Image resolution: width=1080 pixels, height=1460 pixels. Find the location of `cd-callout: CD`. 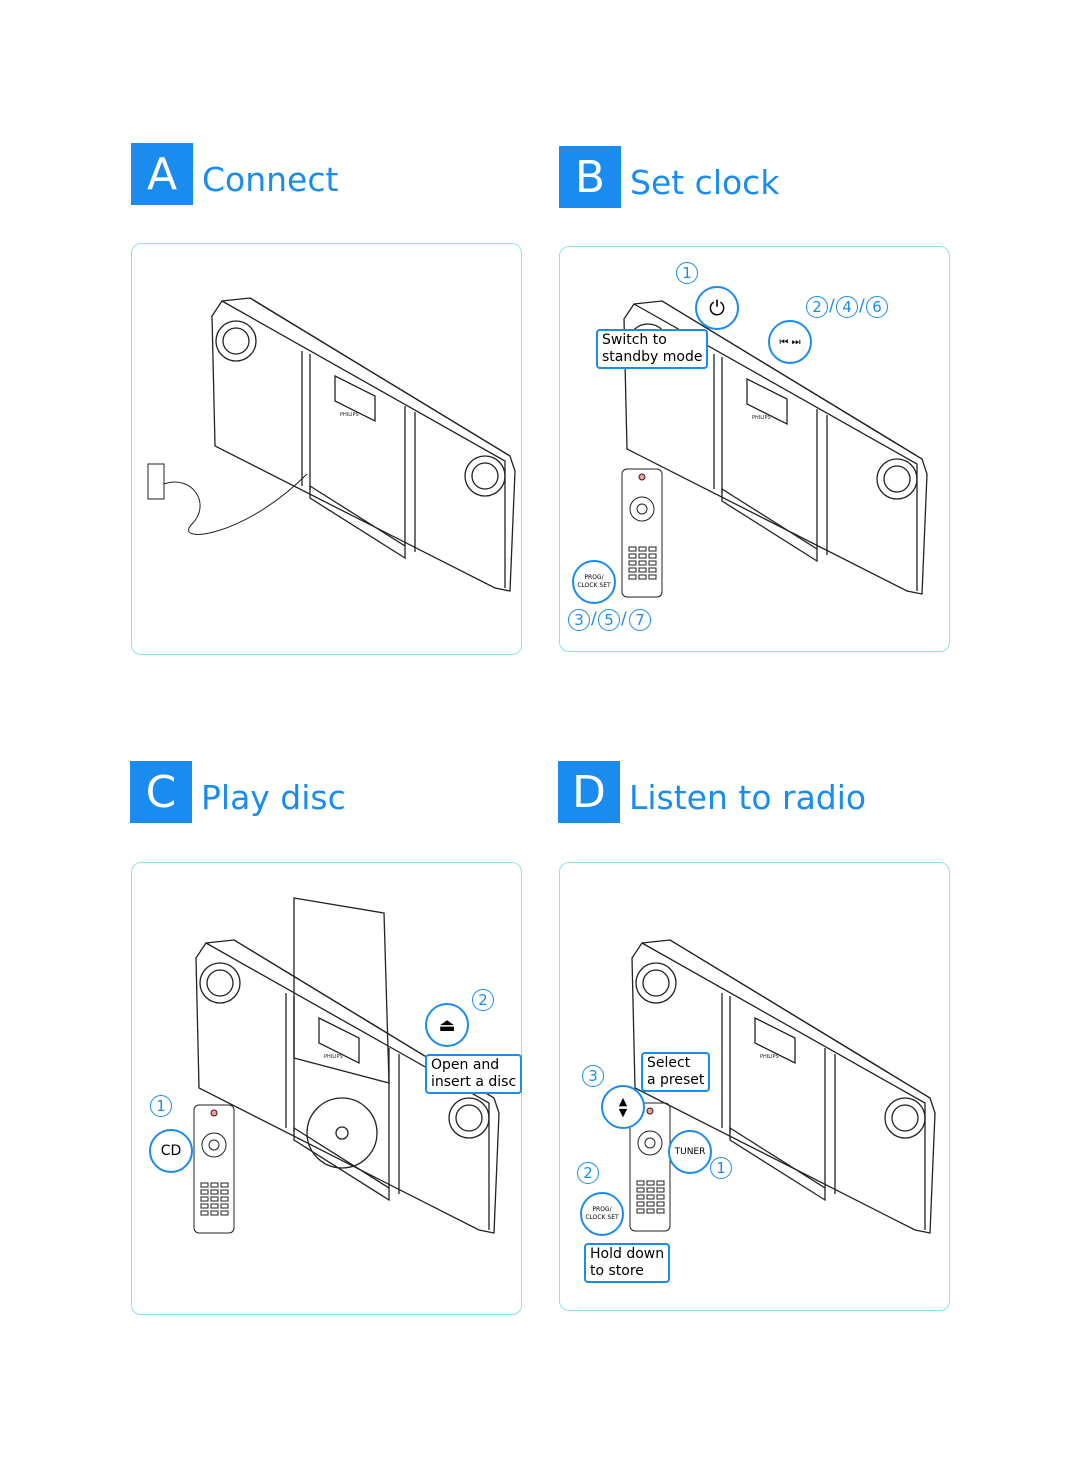

cd-callout: CD is located at coordinates (171, 1151).